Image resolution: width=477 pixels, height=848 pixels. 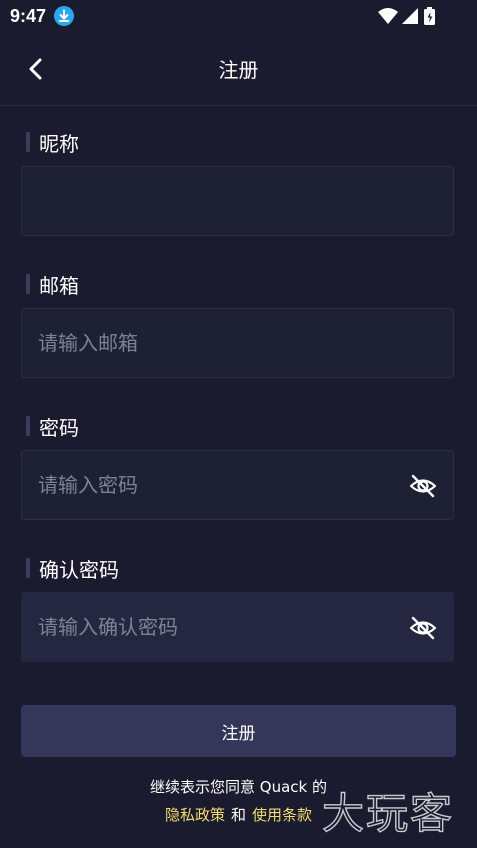 I want to click on download-icon, so click(x=64, y=16).